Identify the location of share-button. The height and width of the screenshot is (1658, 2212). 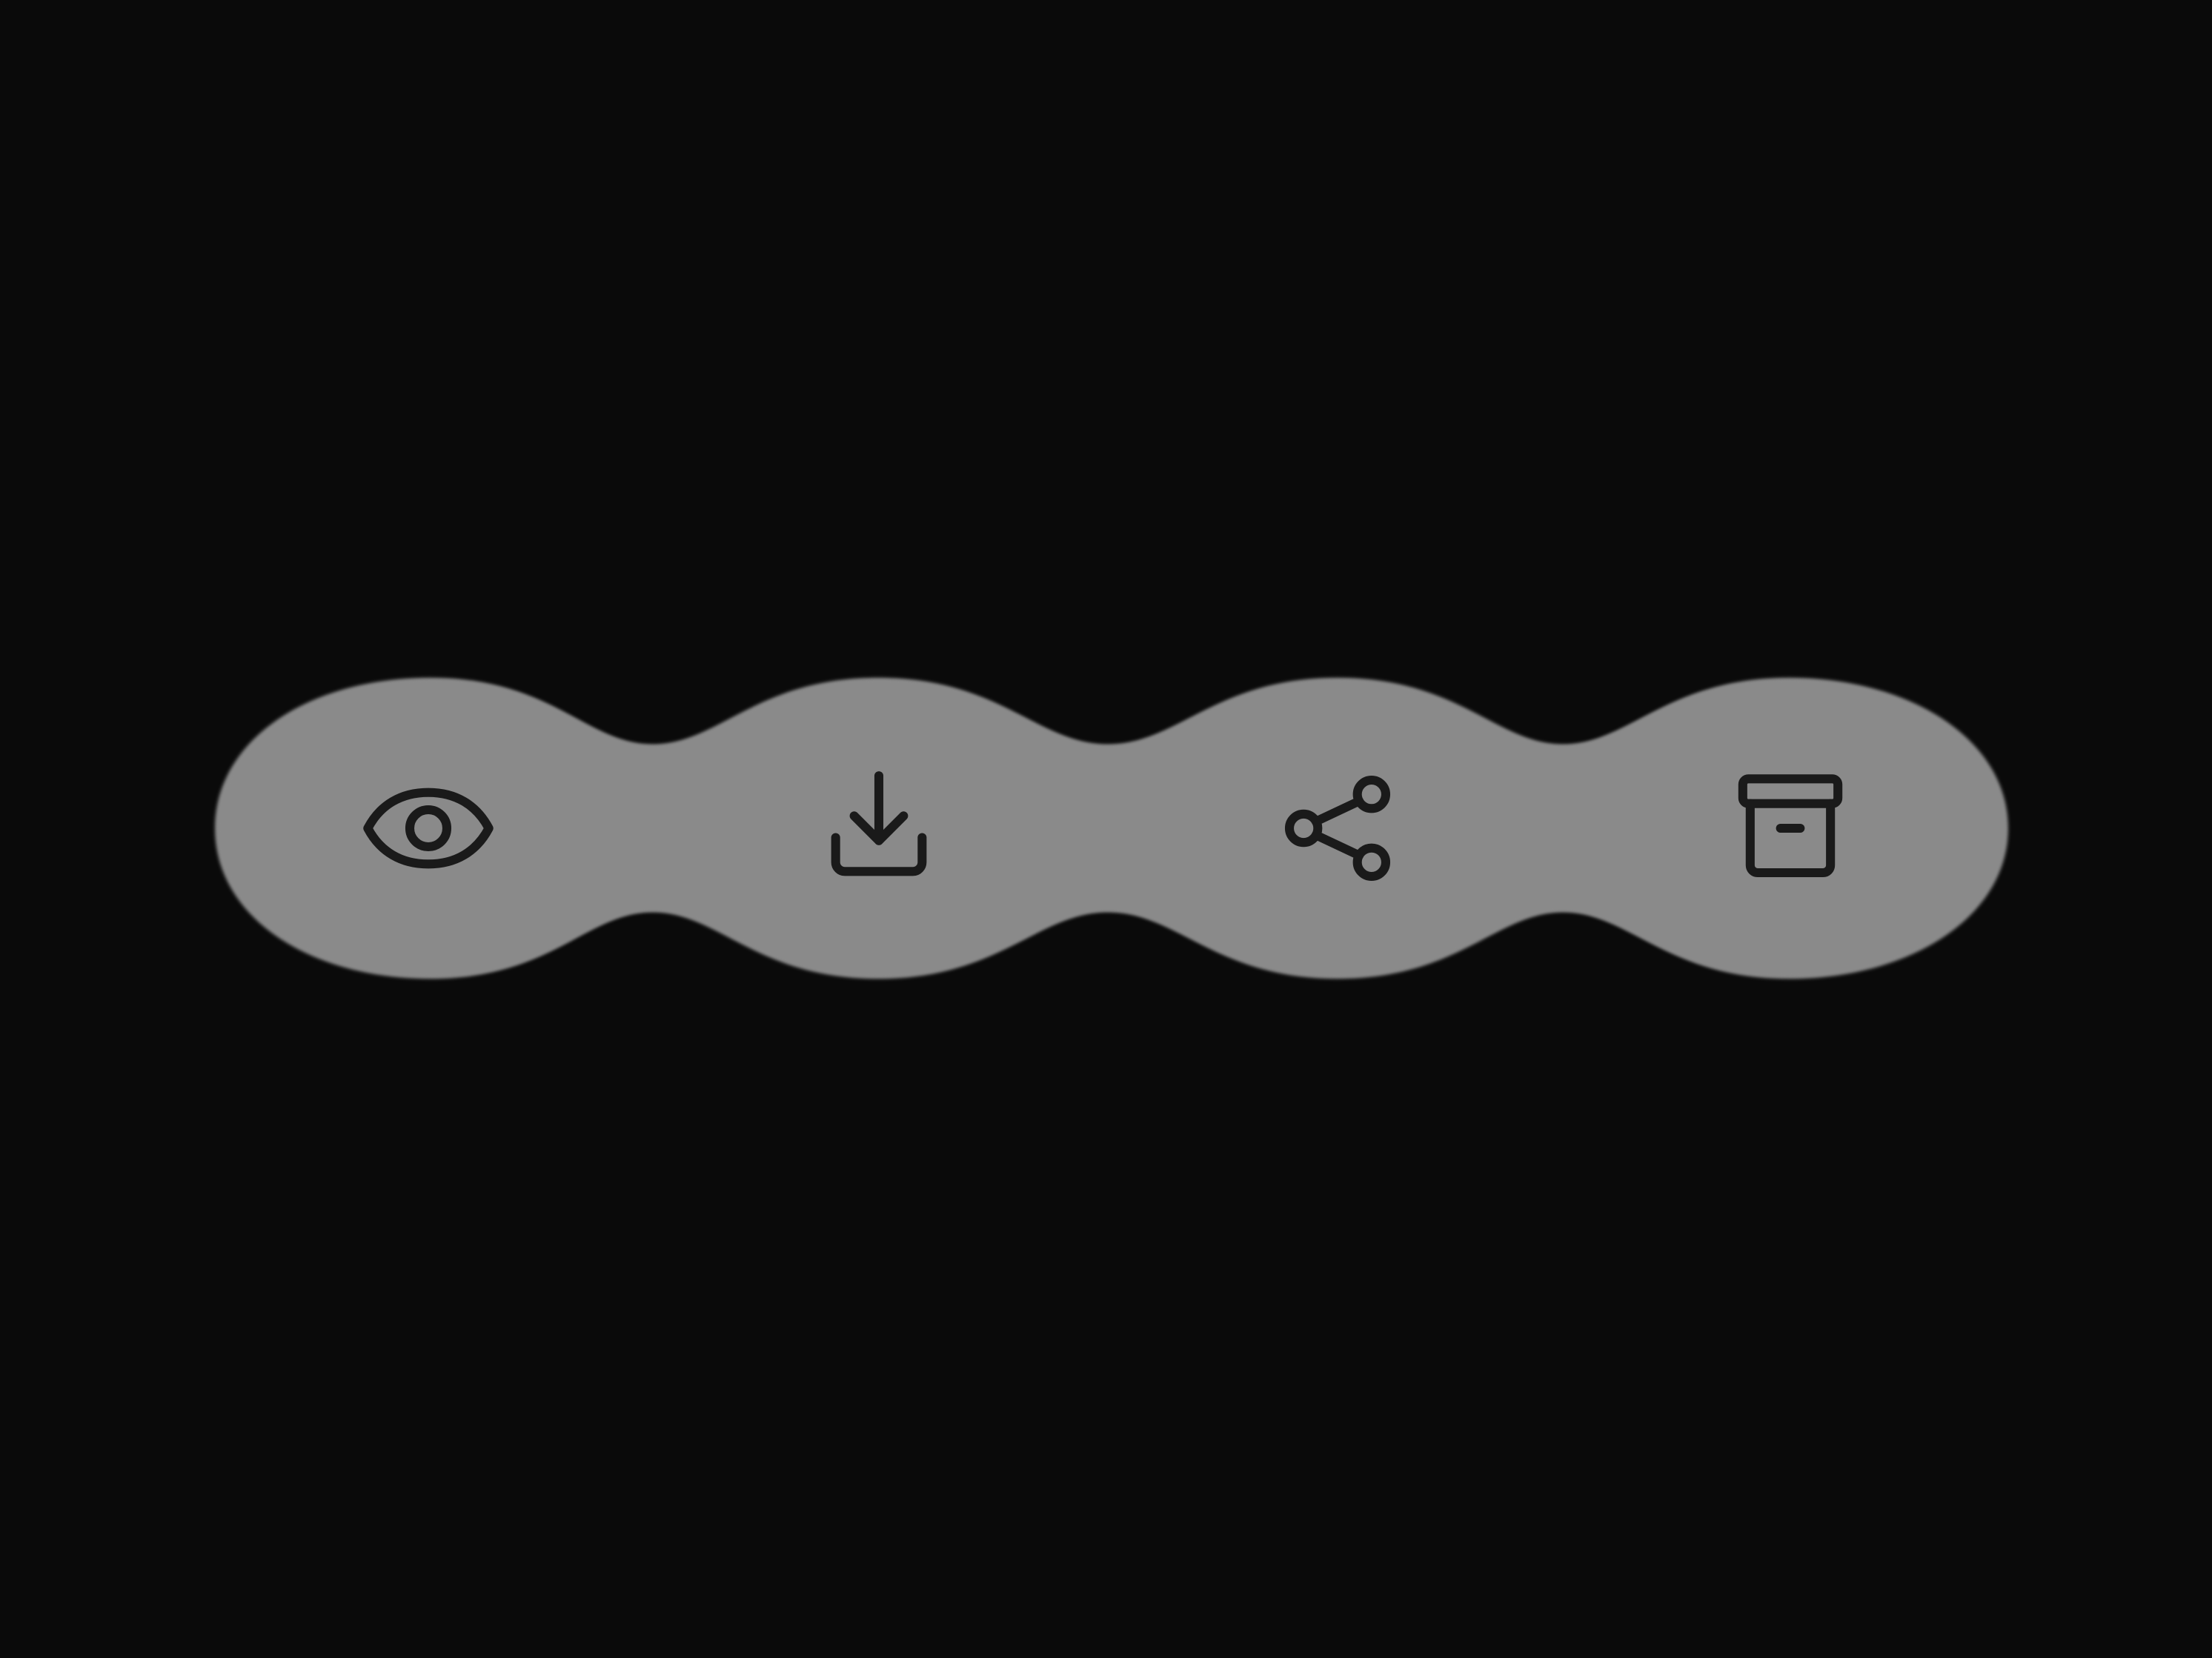
(1338, 828).